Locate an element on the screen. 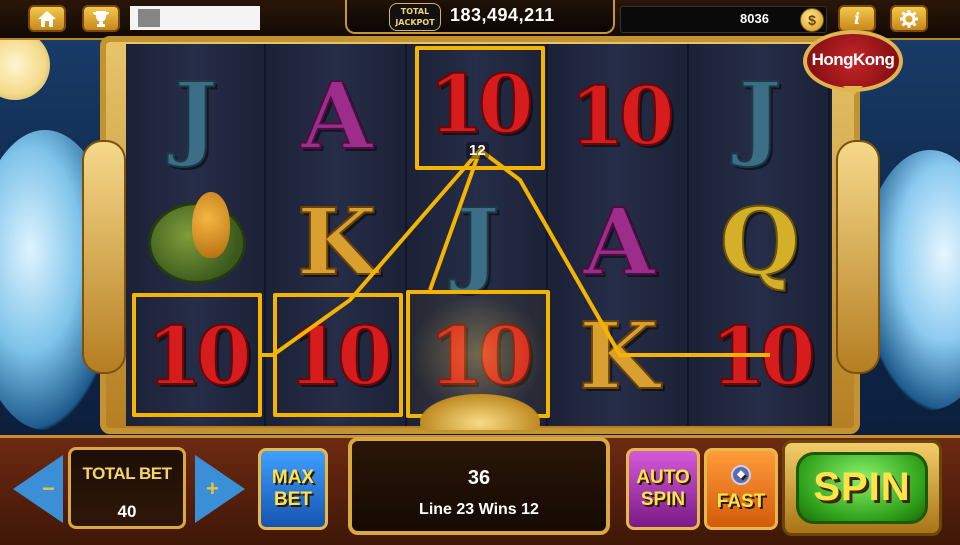  win-line-text: Line 23 Wins 12 is located at coordinates (479, 509).